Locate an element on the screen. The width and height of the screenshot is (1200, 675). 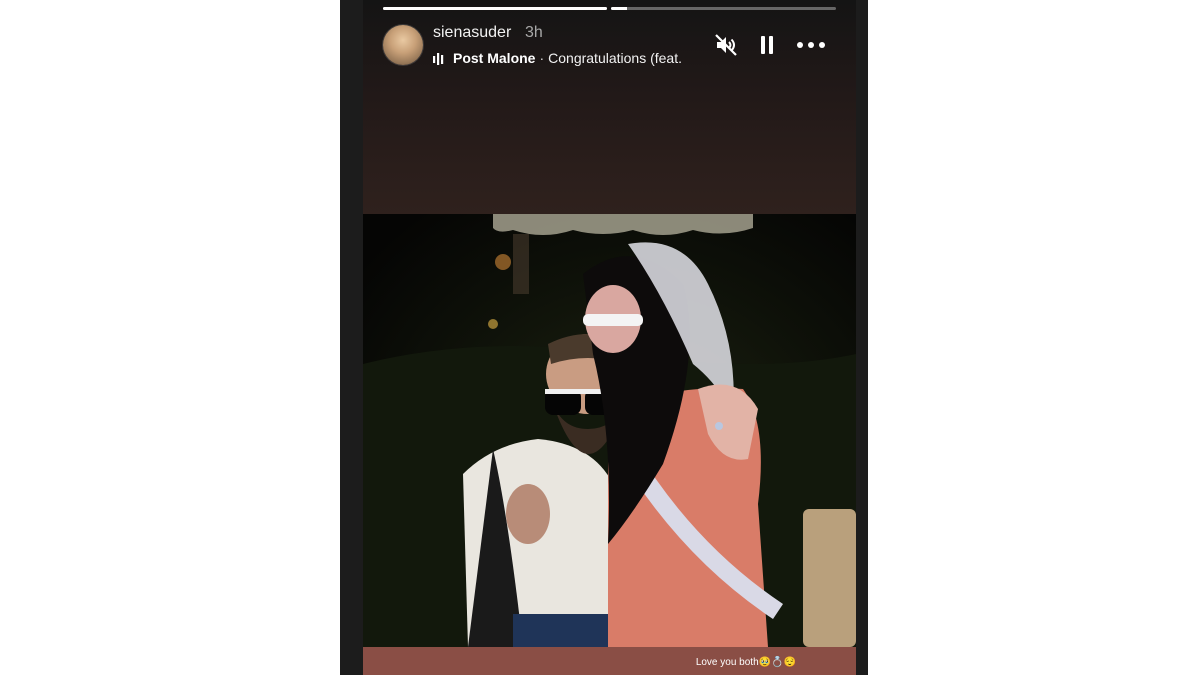
more-options-button is located at coordinates (811, 45).